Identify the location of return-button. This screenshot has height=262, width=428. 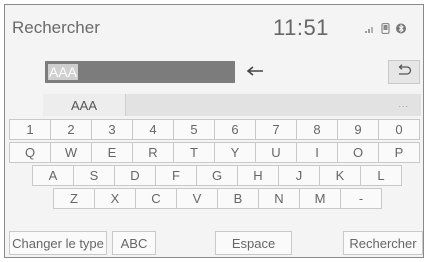
(404, 72).